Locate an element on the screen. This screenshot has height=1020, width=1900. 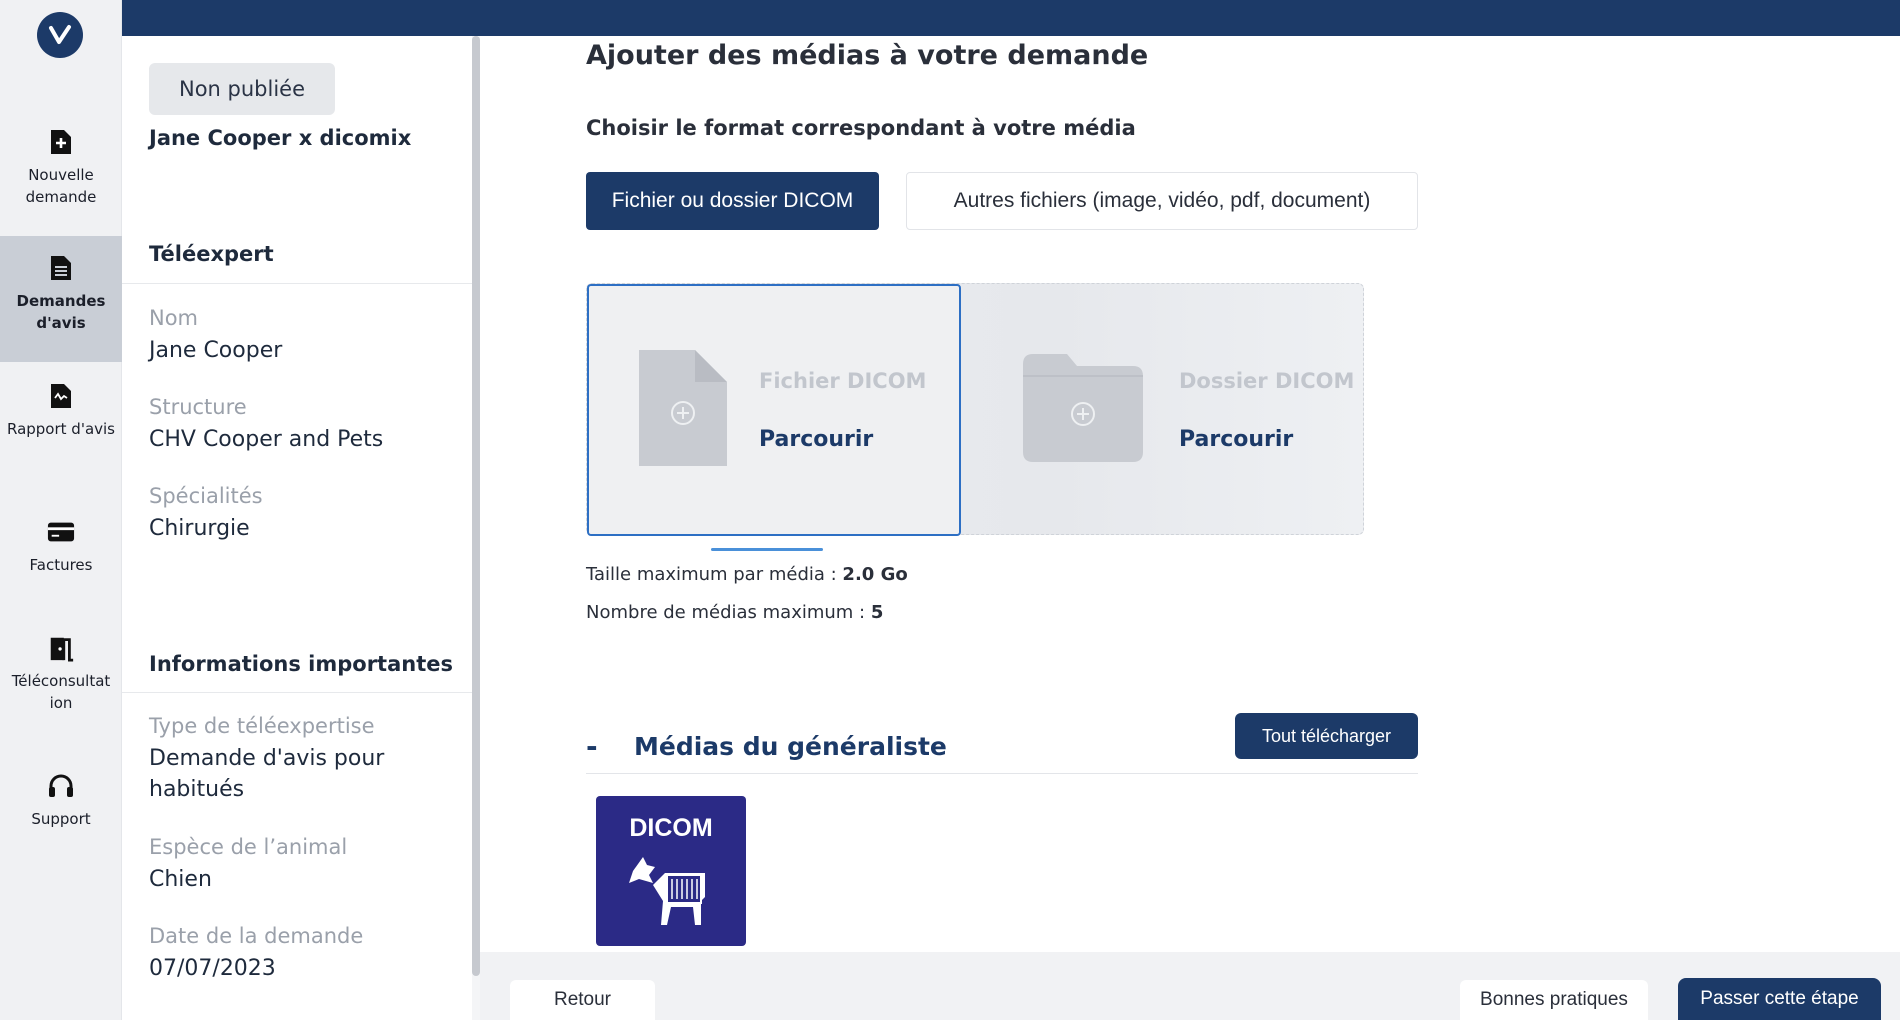
rail-item-support: Support is located at coordinates (61, 810).